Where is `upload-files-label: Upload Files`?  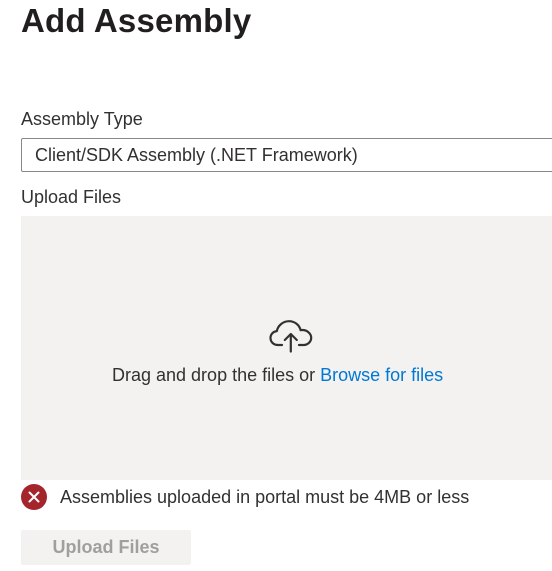 upload-files-label: Upload Files is located at coordinates (71, 197).